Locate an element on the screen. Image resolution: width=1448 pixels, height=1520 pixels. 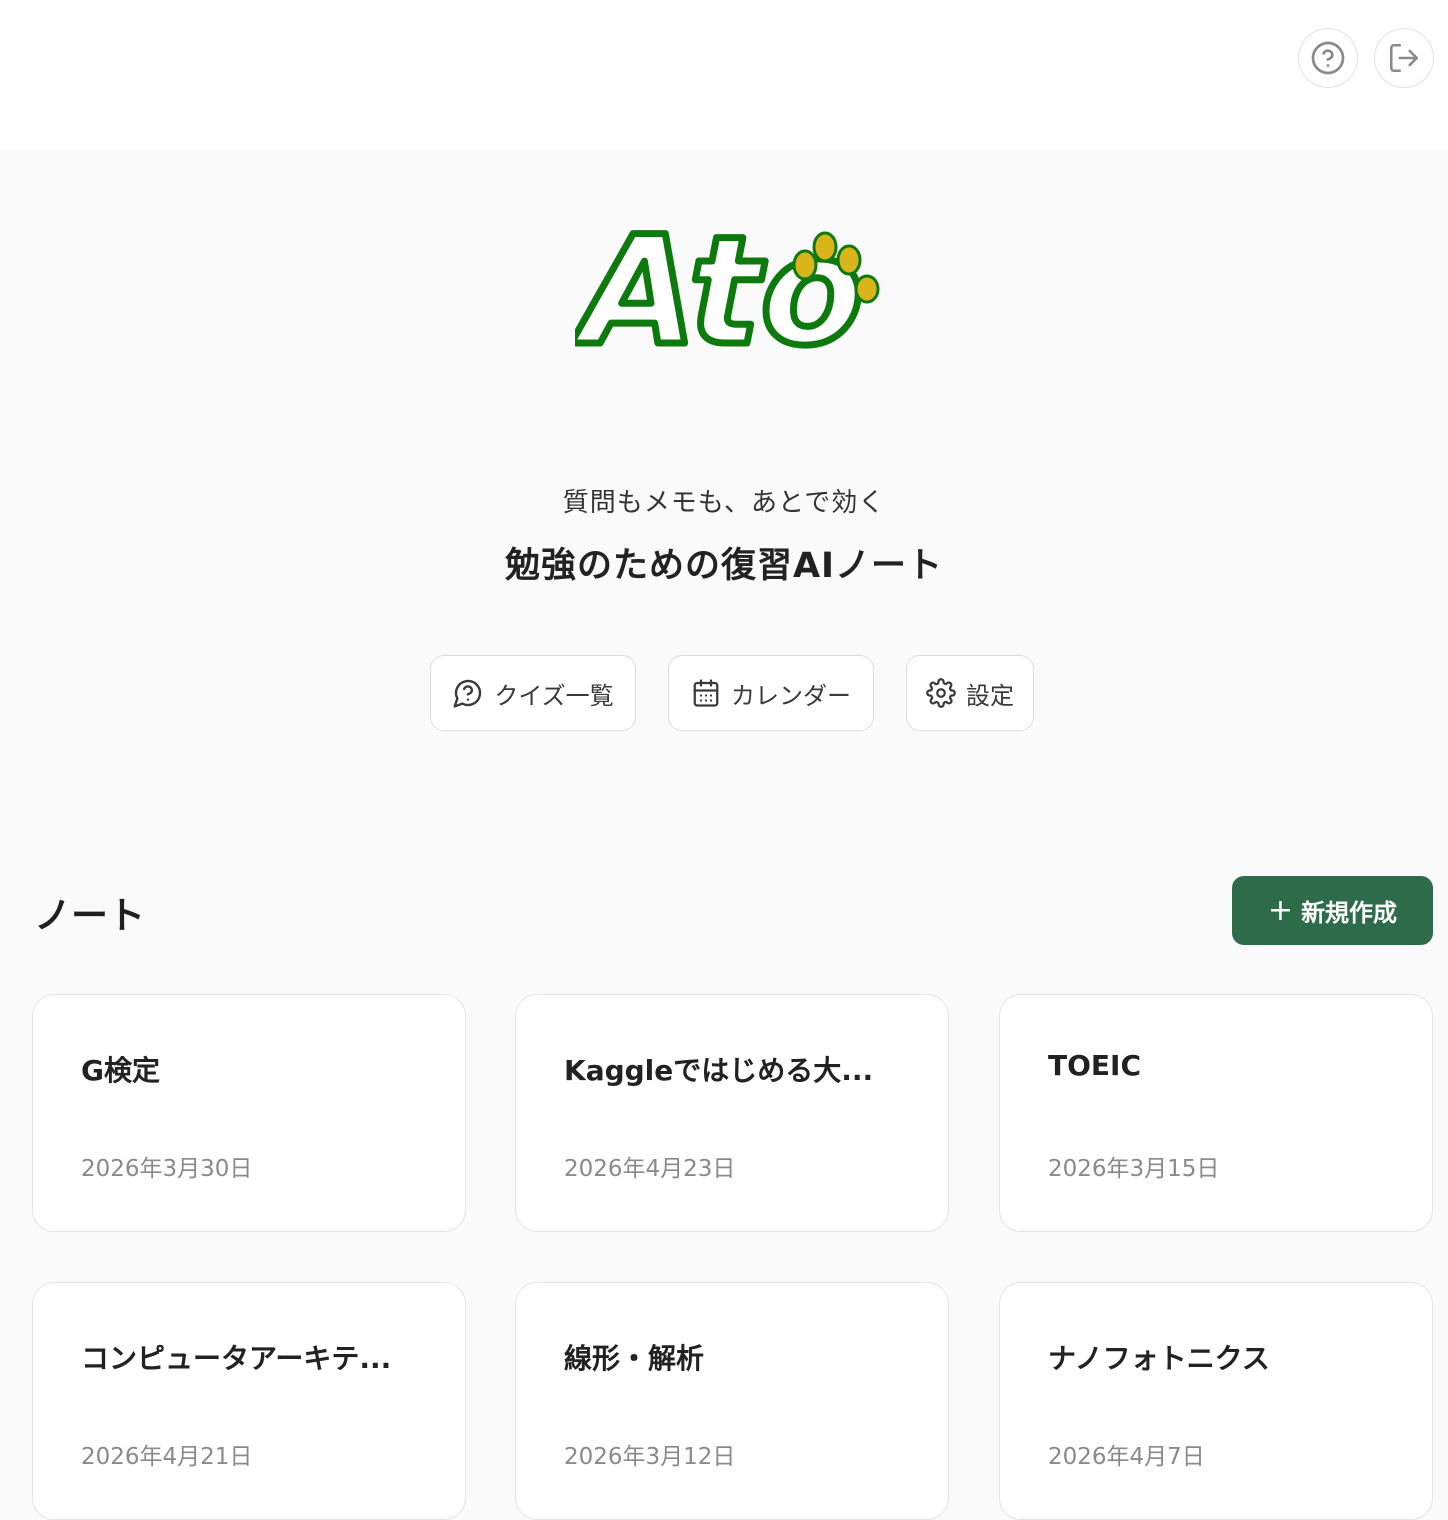
note-date: 2026年4月21日 is located at coordinates (167, 1457).